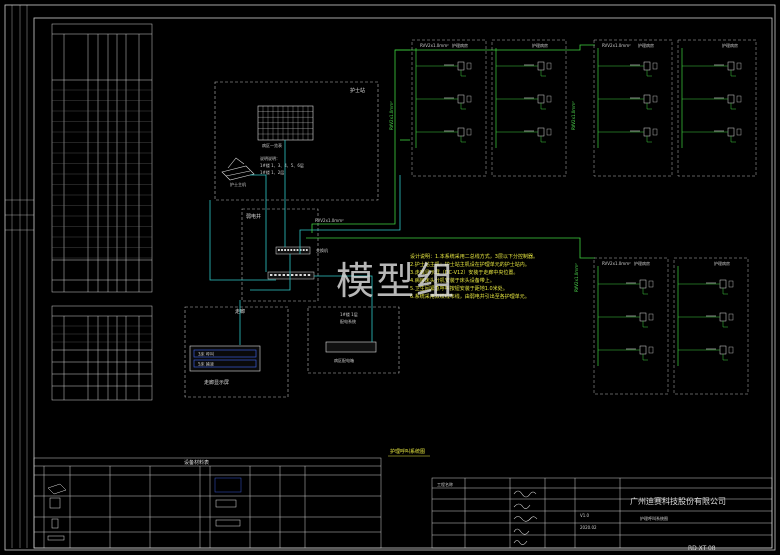 The image size is (780, 555). I want to click on corridor-display: 3床 呼叫 5床 输液, so click(225, 358).